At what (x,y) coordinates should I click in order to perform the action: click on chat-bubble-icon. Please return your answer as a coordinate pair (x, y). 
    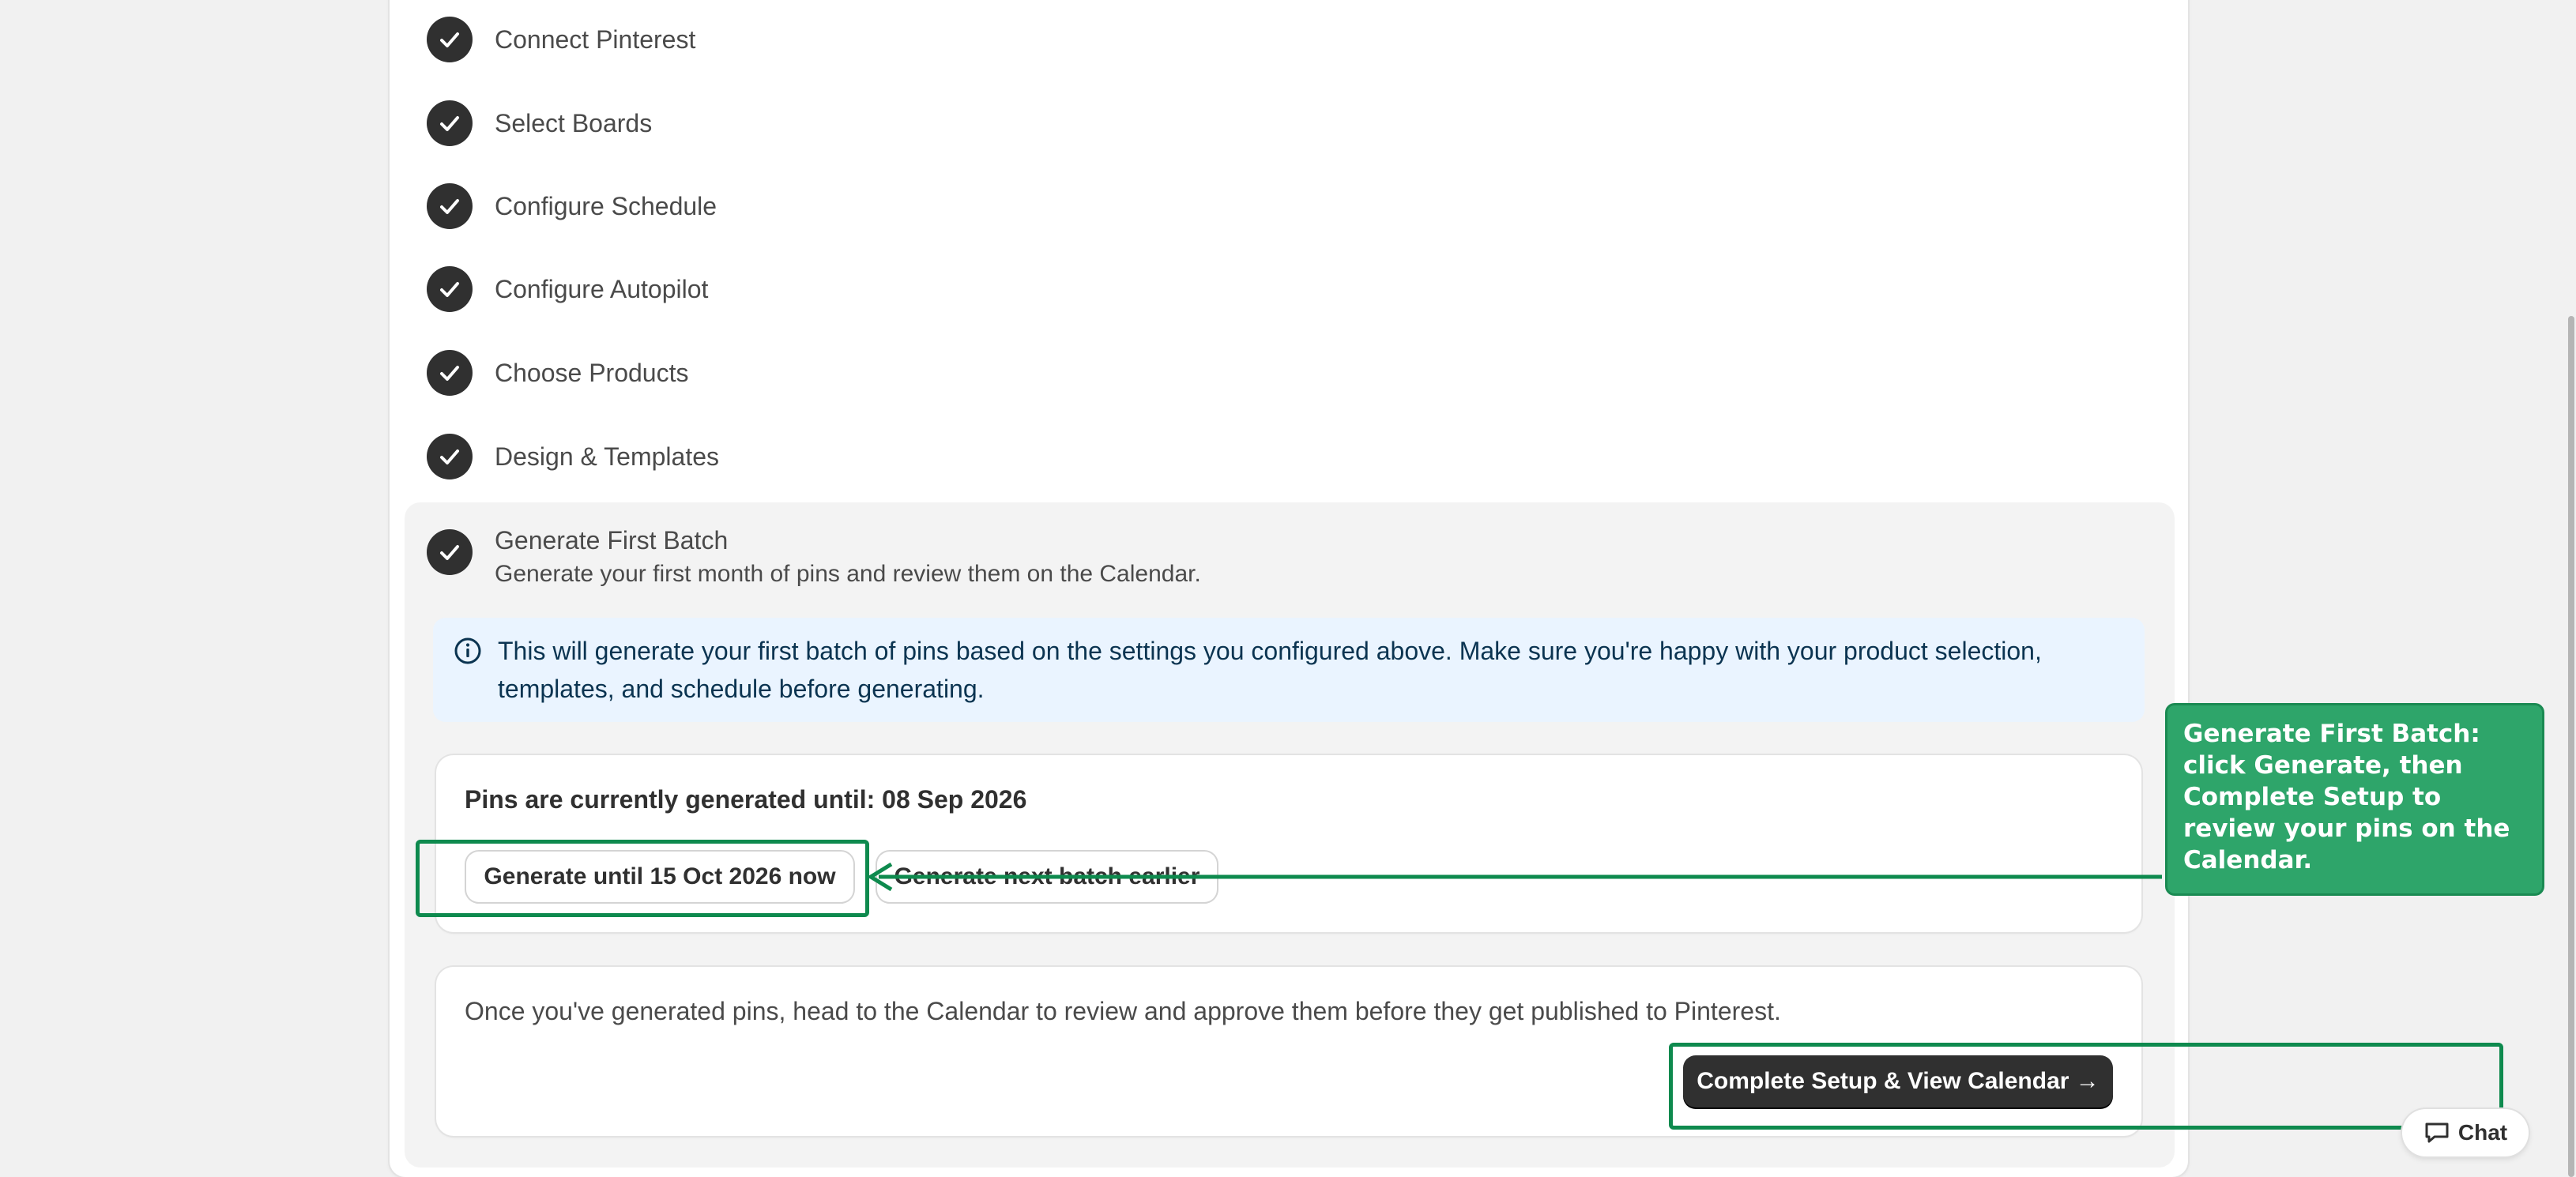
    Looking at the image, I should click on (2436, 1133).